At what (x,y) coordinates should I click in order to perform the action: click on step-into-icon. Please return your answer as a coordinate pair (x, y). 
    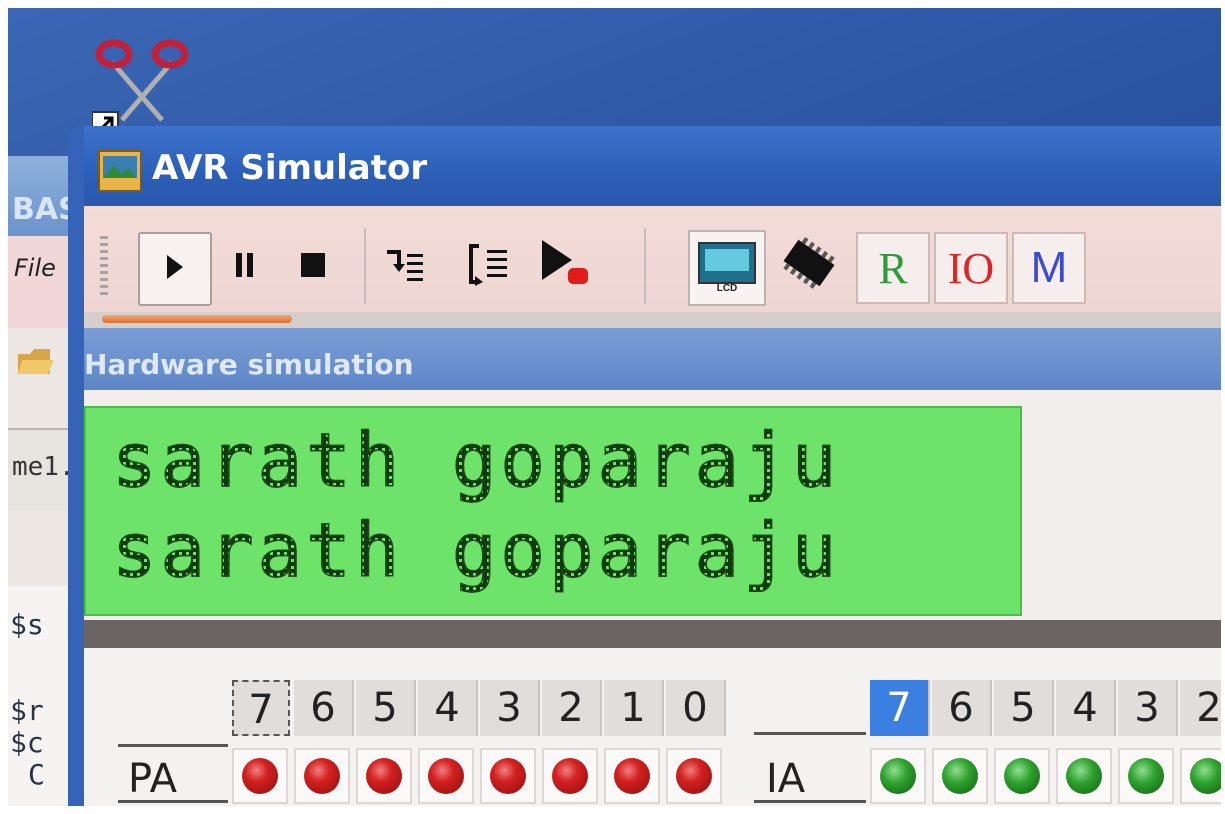
    Looking at the image, I should click on (490, 266).